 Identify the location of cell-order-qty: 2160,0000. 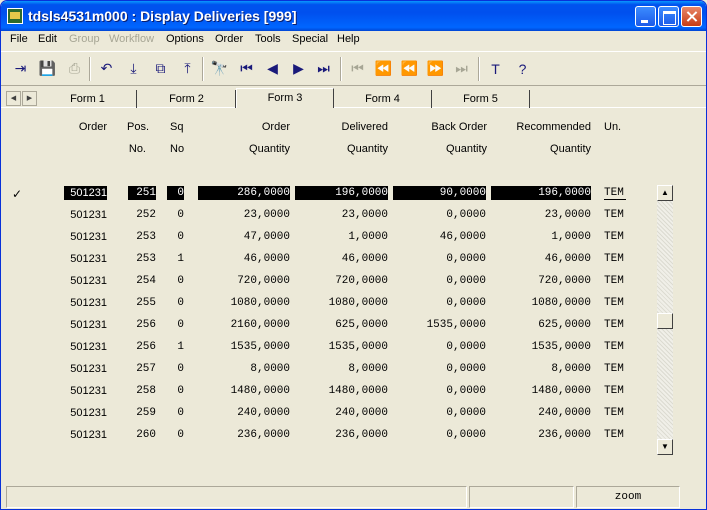
(244, 325).